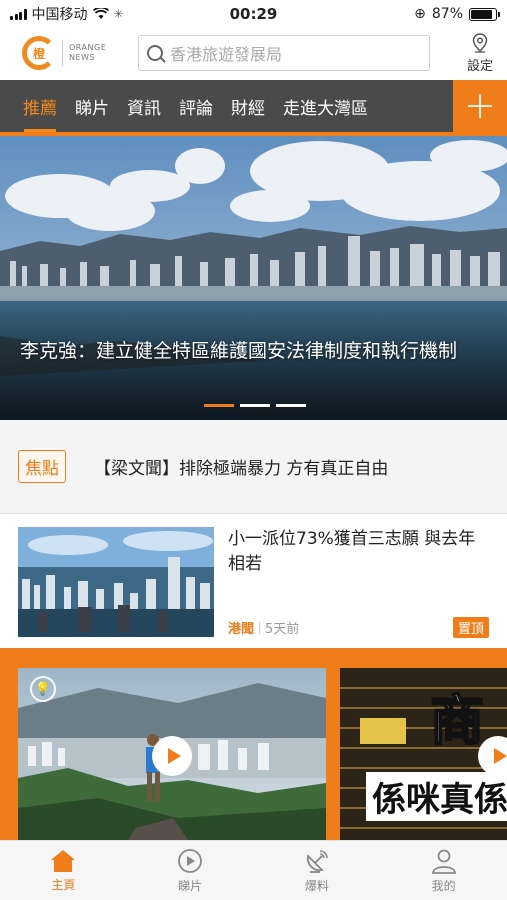  Describe the element at coordinates (447, 14) in the screenshot. I see `battery-percent: 87%` at that location.